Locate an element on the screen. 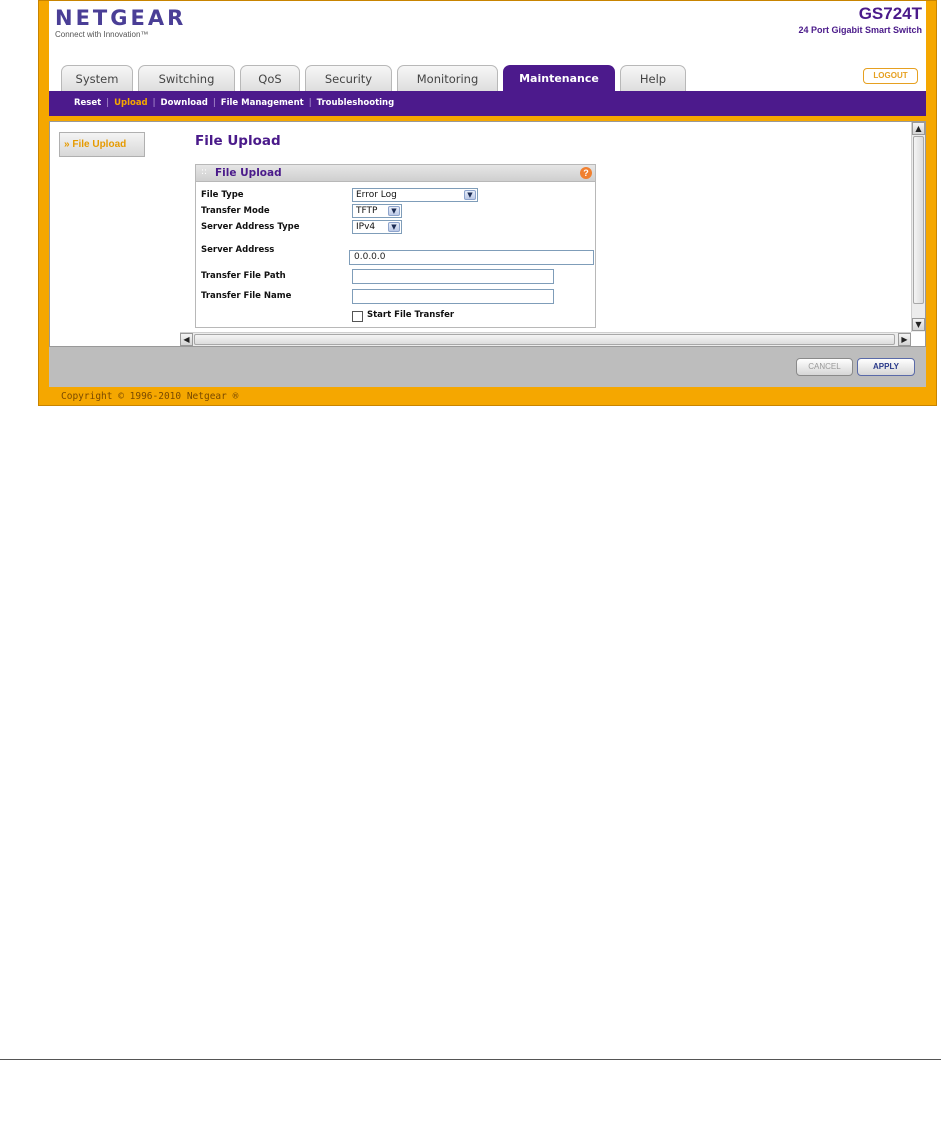 The image size is (941, 1128). transfer-file-path-input is located at coordinates (453, 276).